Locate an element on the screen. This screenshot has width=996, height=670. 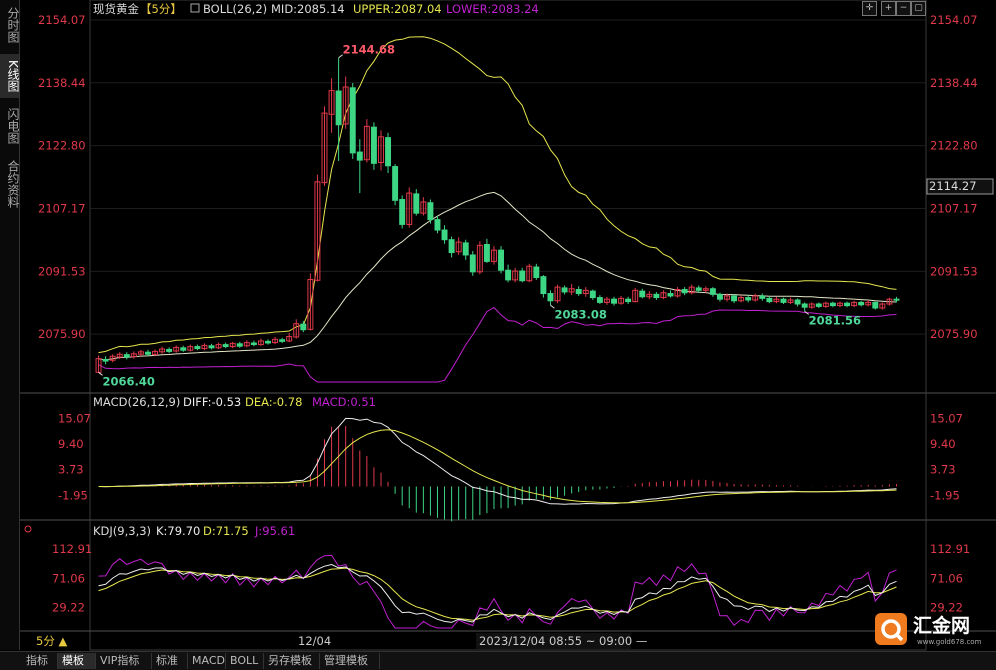
kdj-ytick-left: 29.22 is located at coordinates (68, 608).